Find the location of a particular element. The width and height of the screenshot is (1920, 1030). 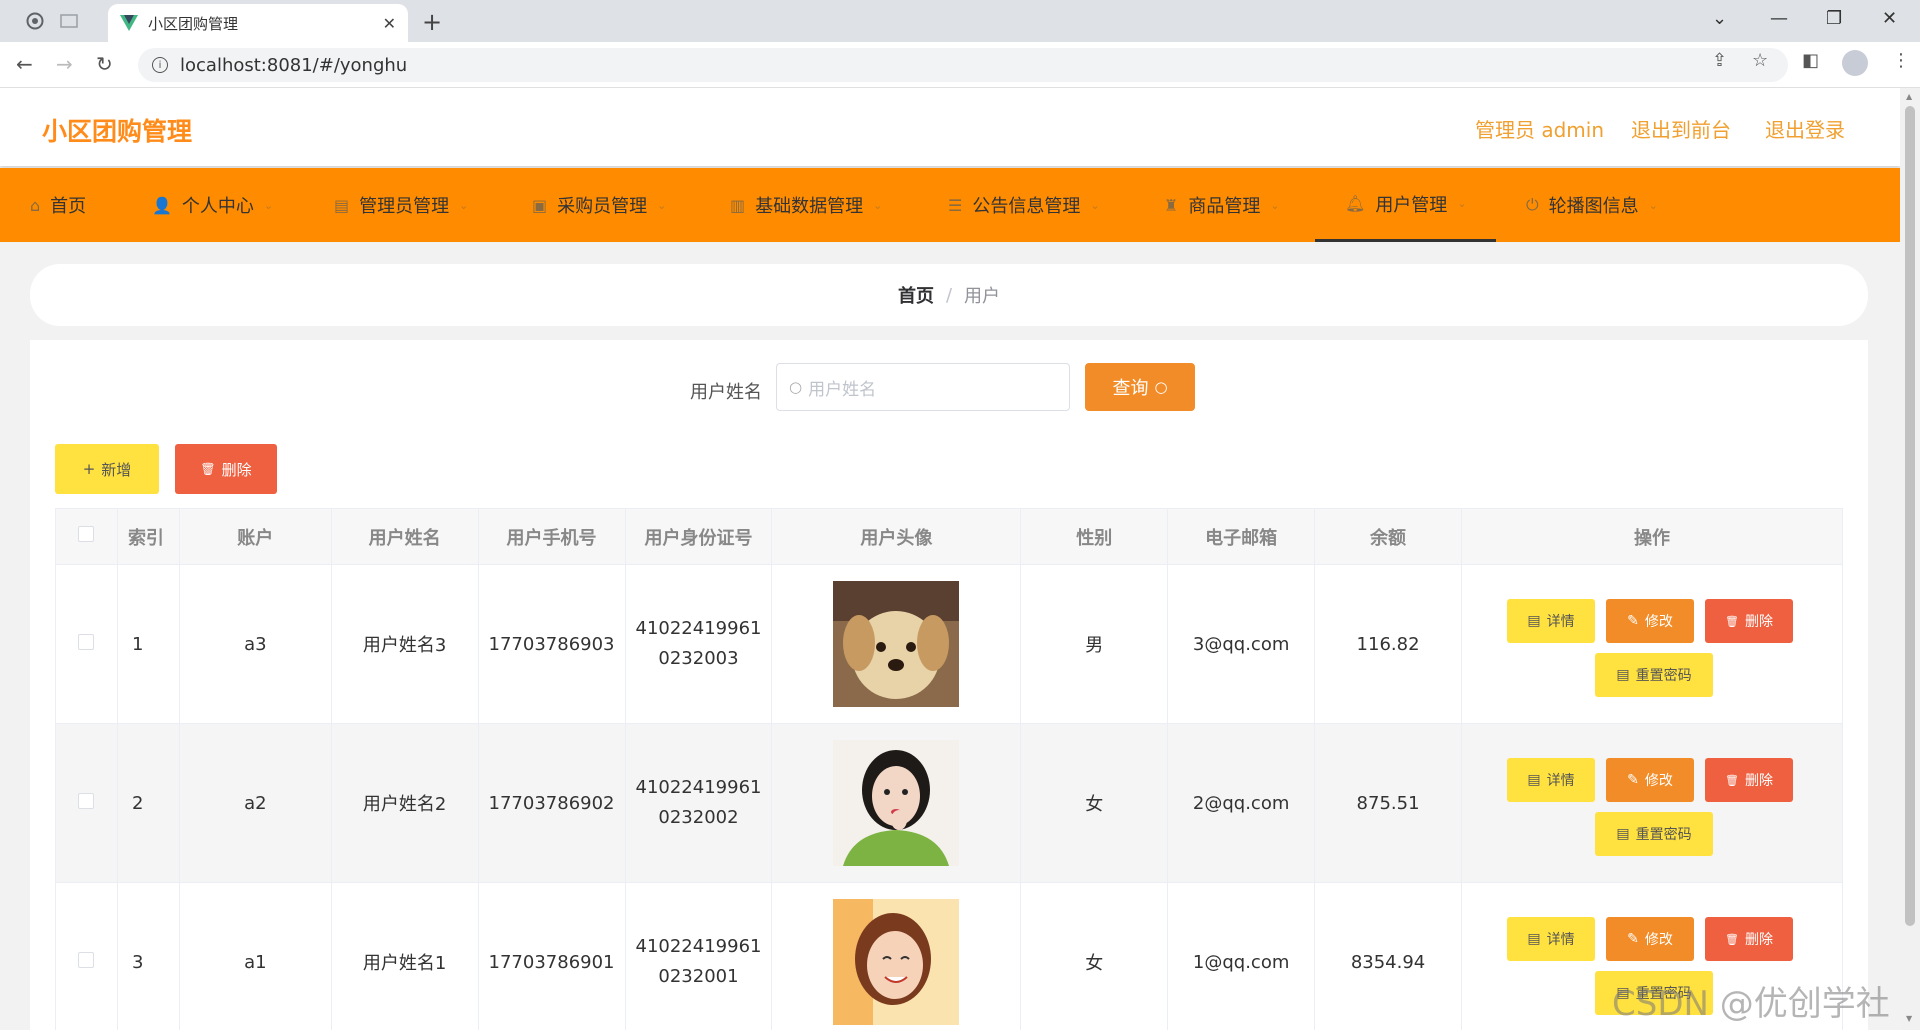

nav-item-purchaser: ▣ 采购员管理 ⌄ is located at coordinates (599, 205).